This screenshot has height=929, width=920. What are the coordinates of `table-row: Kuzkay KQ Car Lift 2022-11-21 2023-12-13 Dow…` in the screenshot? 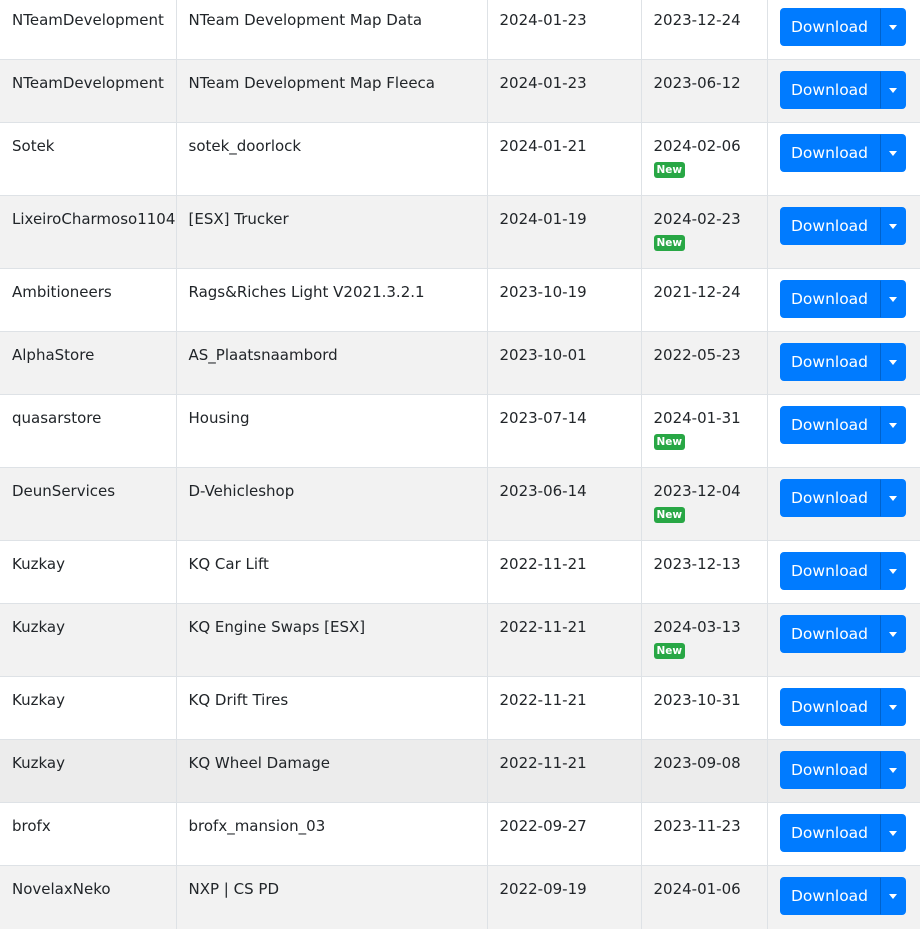 It's located at (460, 572).